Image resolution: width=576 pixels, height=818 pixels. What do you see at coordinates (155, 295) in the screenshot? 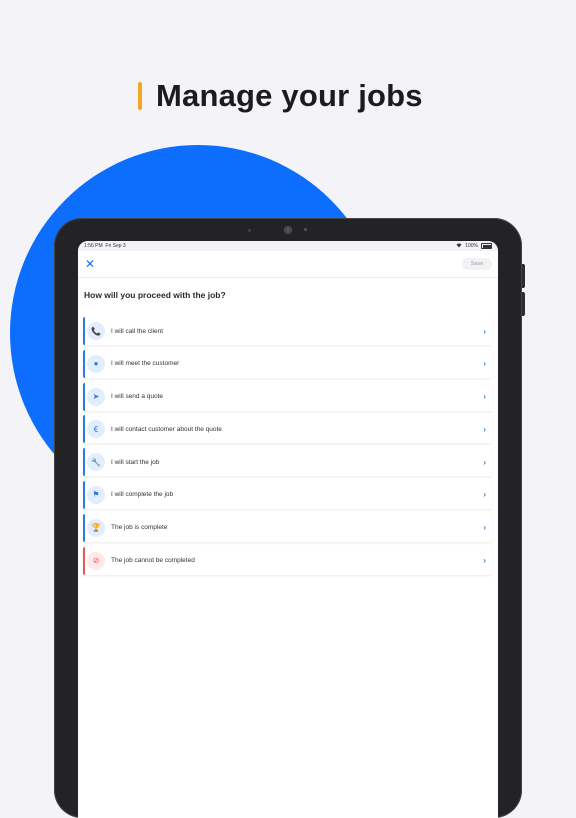
I see `question-heading: How will you proceed with the job?` at bounding box center [155, 295].